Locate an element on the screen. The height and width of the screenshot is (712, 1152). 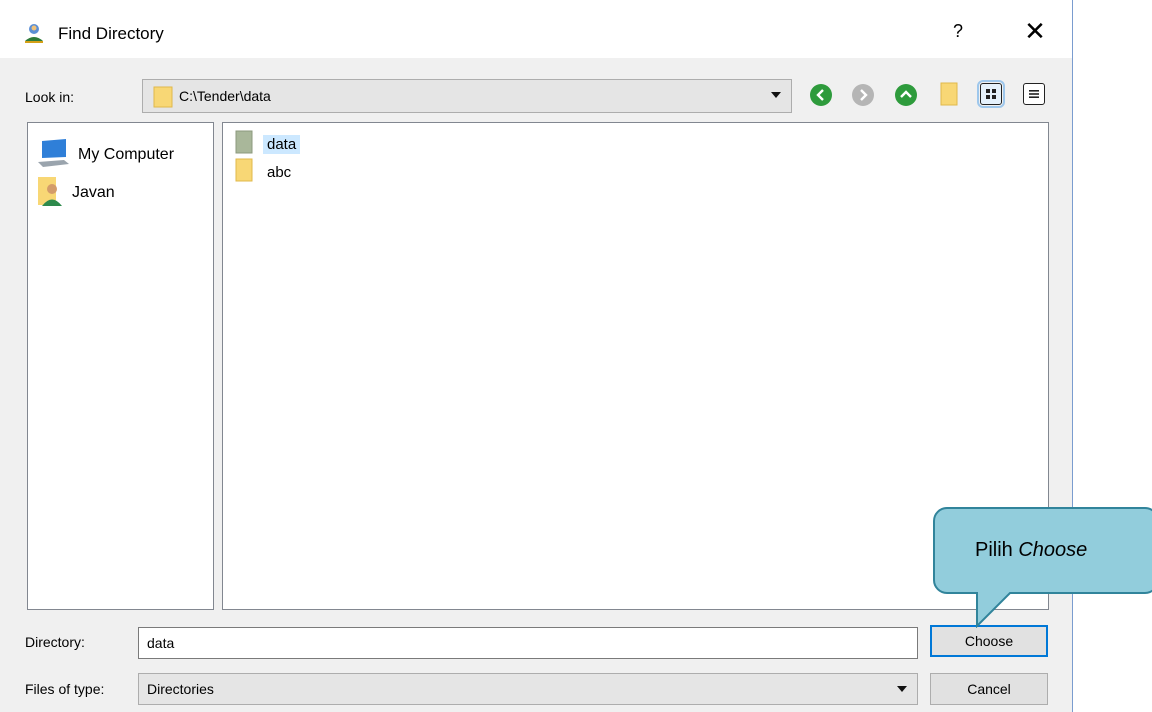
forward-arrow-icon is located at coordinates (863, 95).